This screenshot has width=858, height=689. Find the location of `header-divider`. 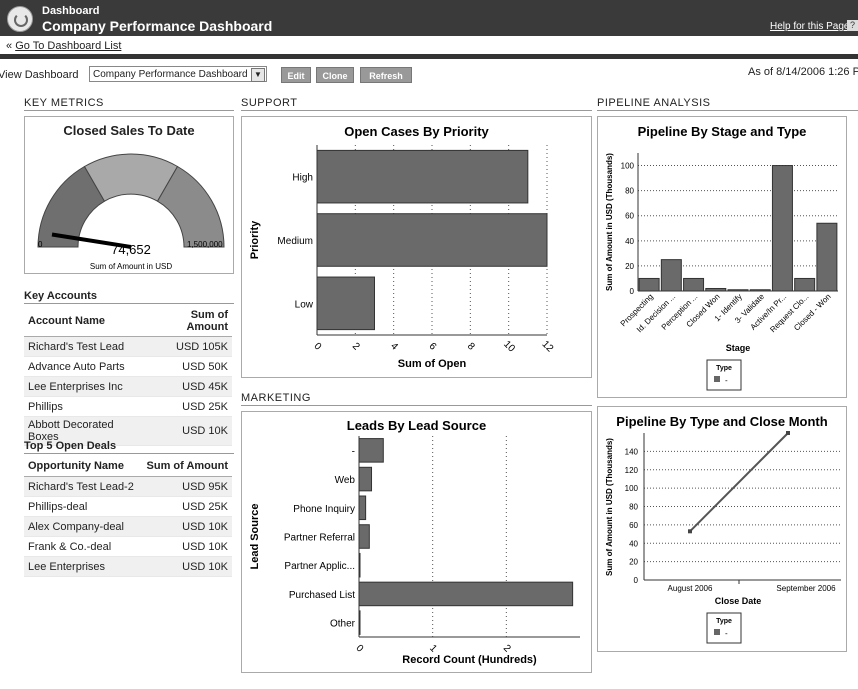

header-divider is located at coordinates (429, 56).